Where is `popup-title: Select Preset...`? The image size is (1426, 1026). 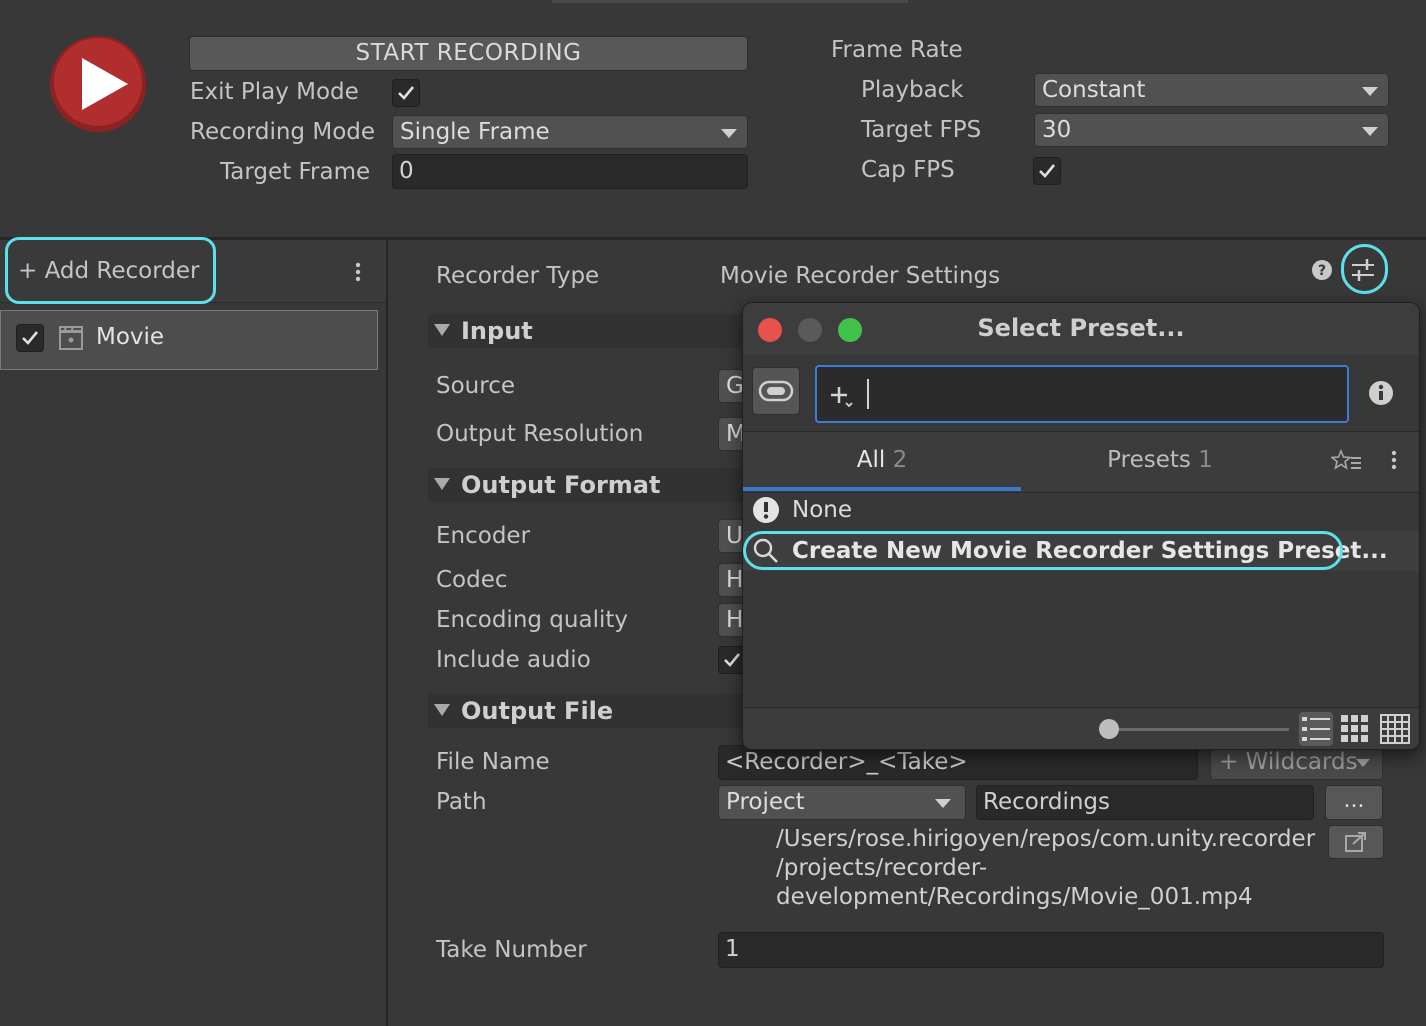
popup-title: Select Preset... is located at coordinates (1081, 328).